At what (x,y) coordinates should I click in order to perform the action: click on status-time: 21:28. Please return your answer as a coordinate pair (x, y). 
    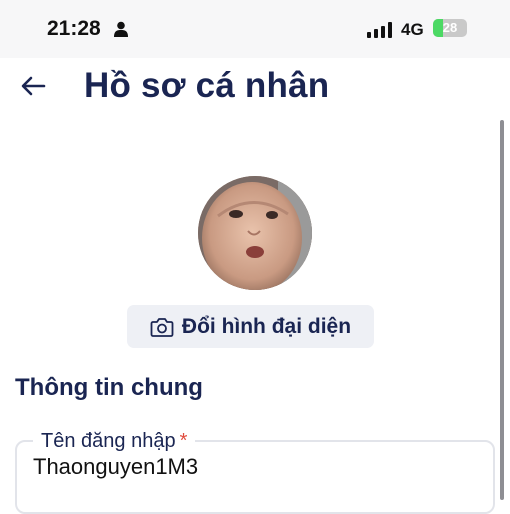
    Looking at the image, I should click on (74, 28).